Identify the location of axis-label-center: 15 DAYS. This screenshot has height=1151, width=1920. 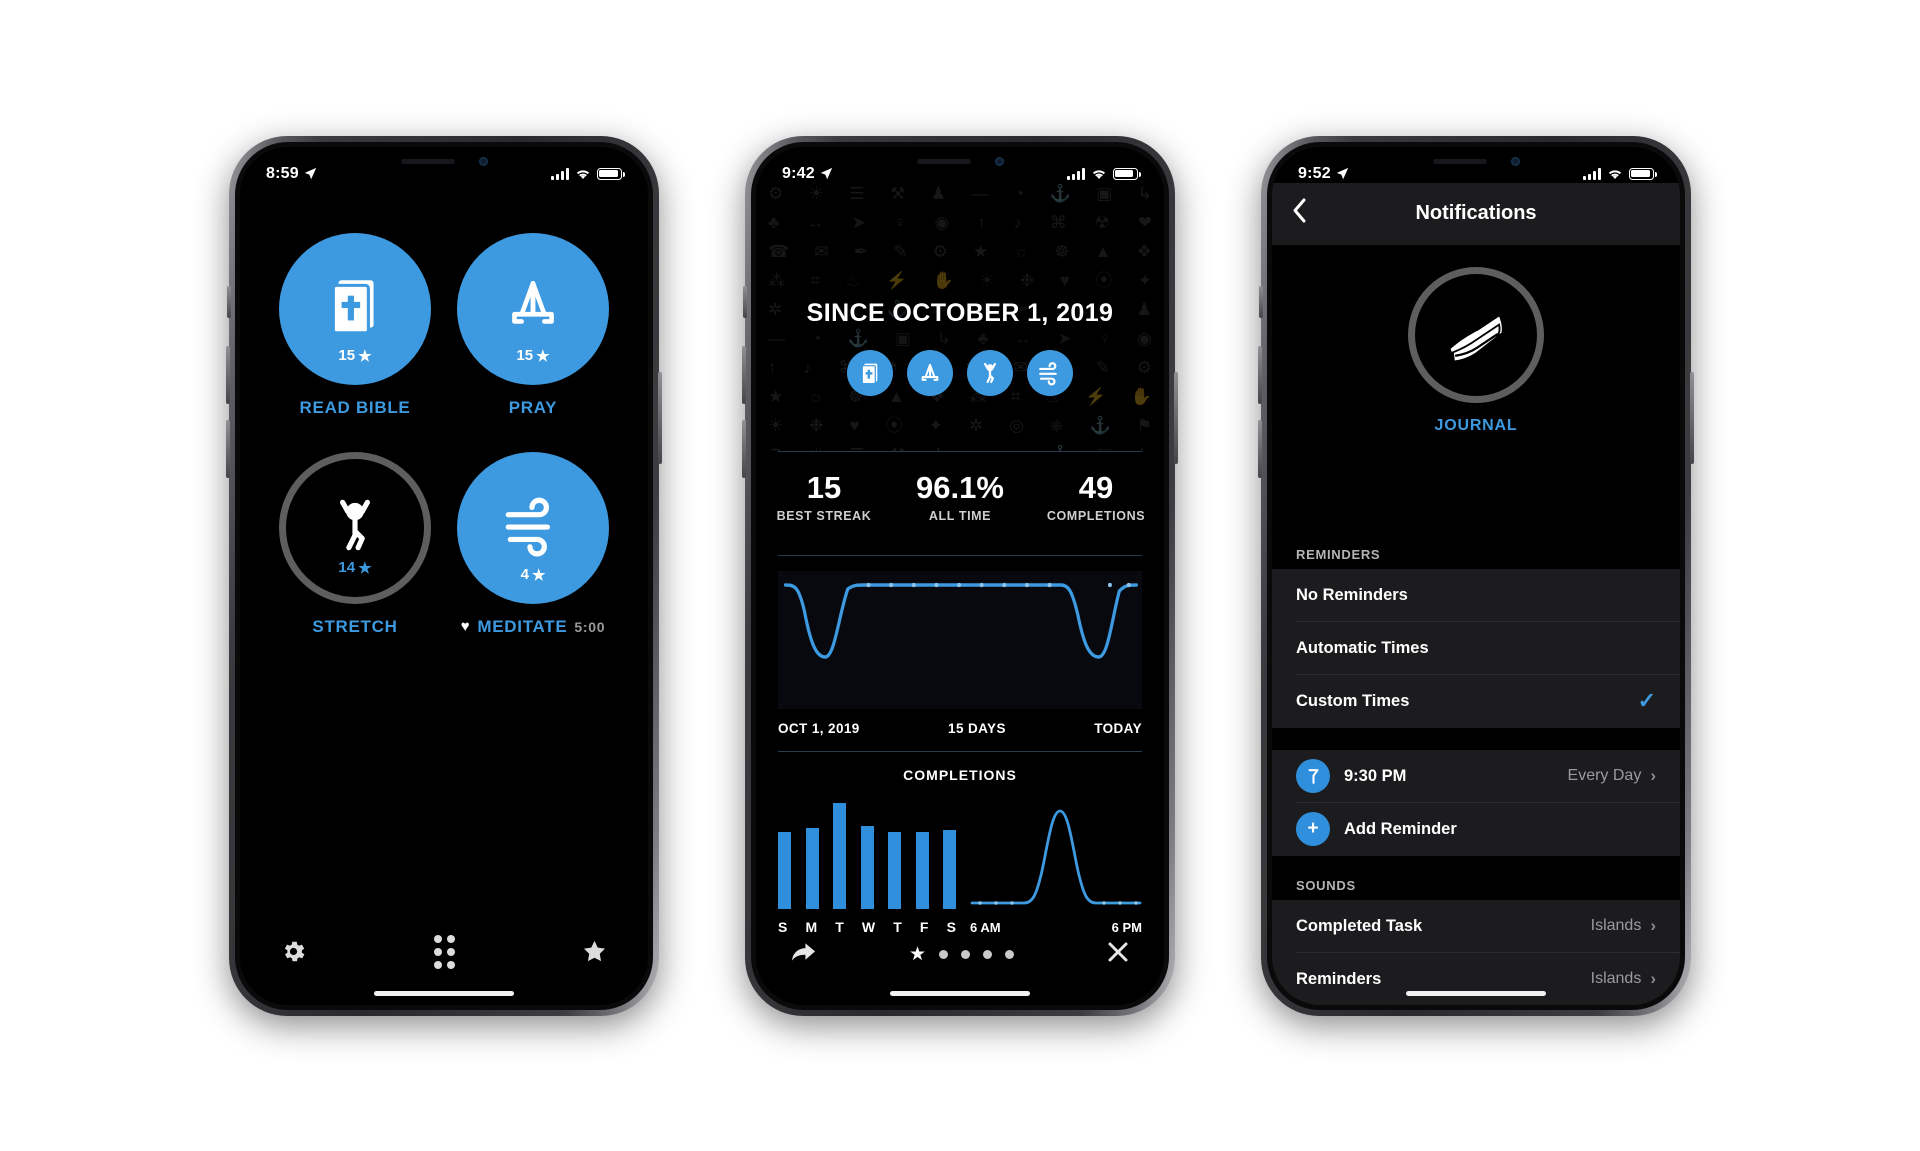
(977, 728).